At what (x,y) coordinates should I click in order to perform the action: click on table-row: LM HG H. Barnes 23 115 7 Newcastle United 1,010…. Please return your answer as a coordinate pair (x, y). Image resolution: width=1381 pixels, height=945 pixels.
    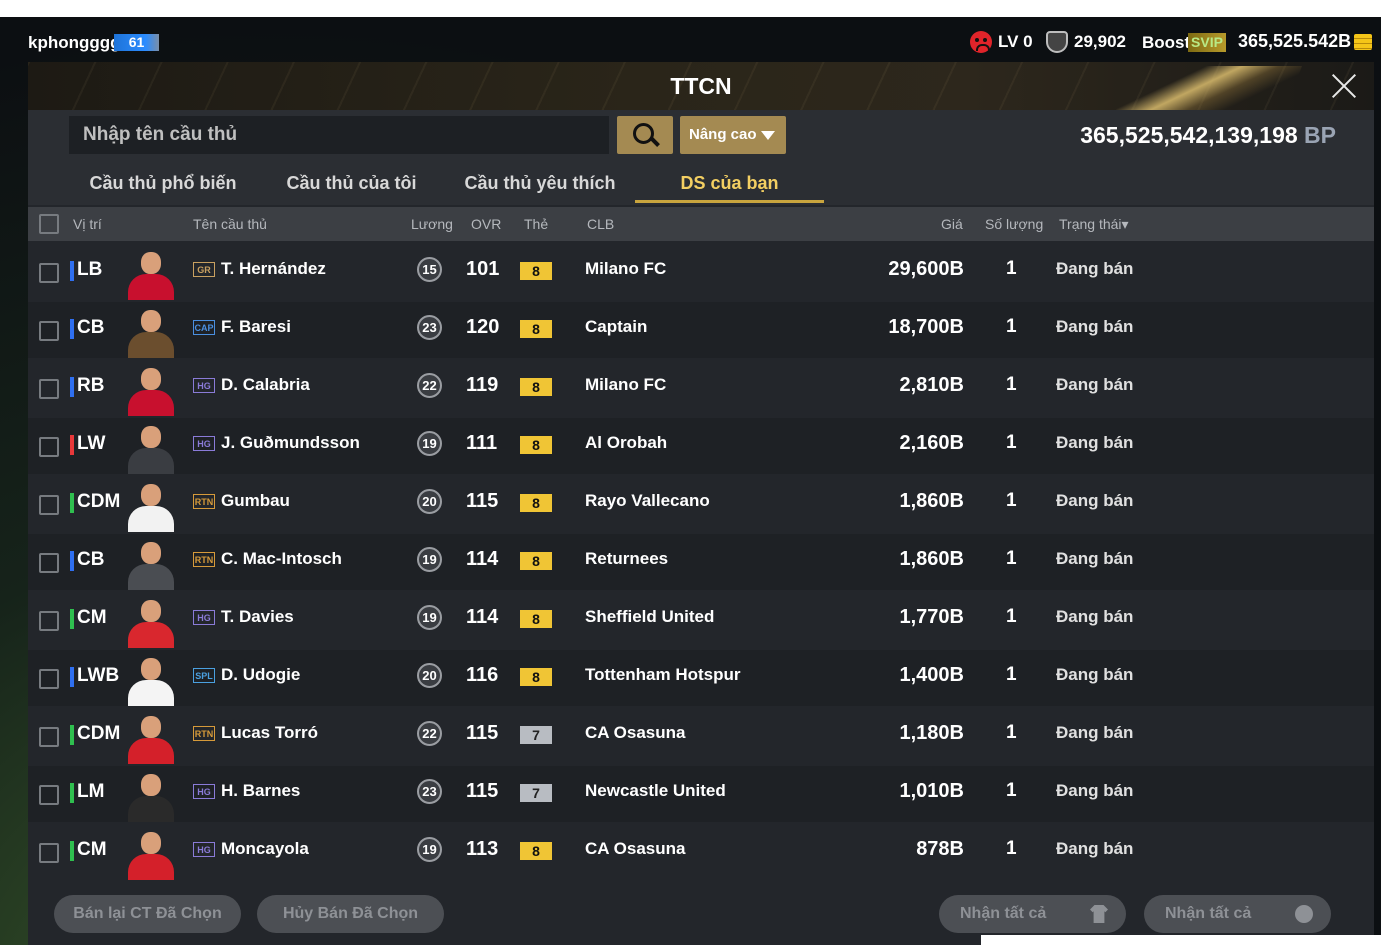
    Looking at the image, I should click on (701, 794).